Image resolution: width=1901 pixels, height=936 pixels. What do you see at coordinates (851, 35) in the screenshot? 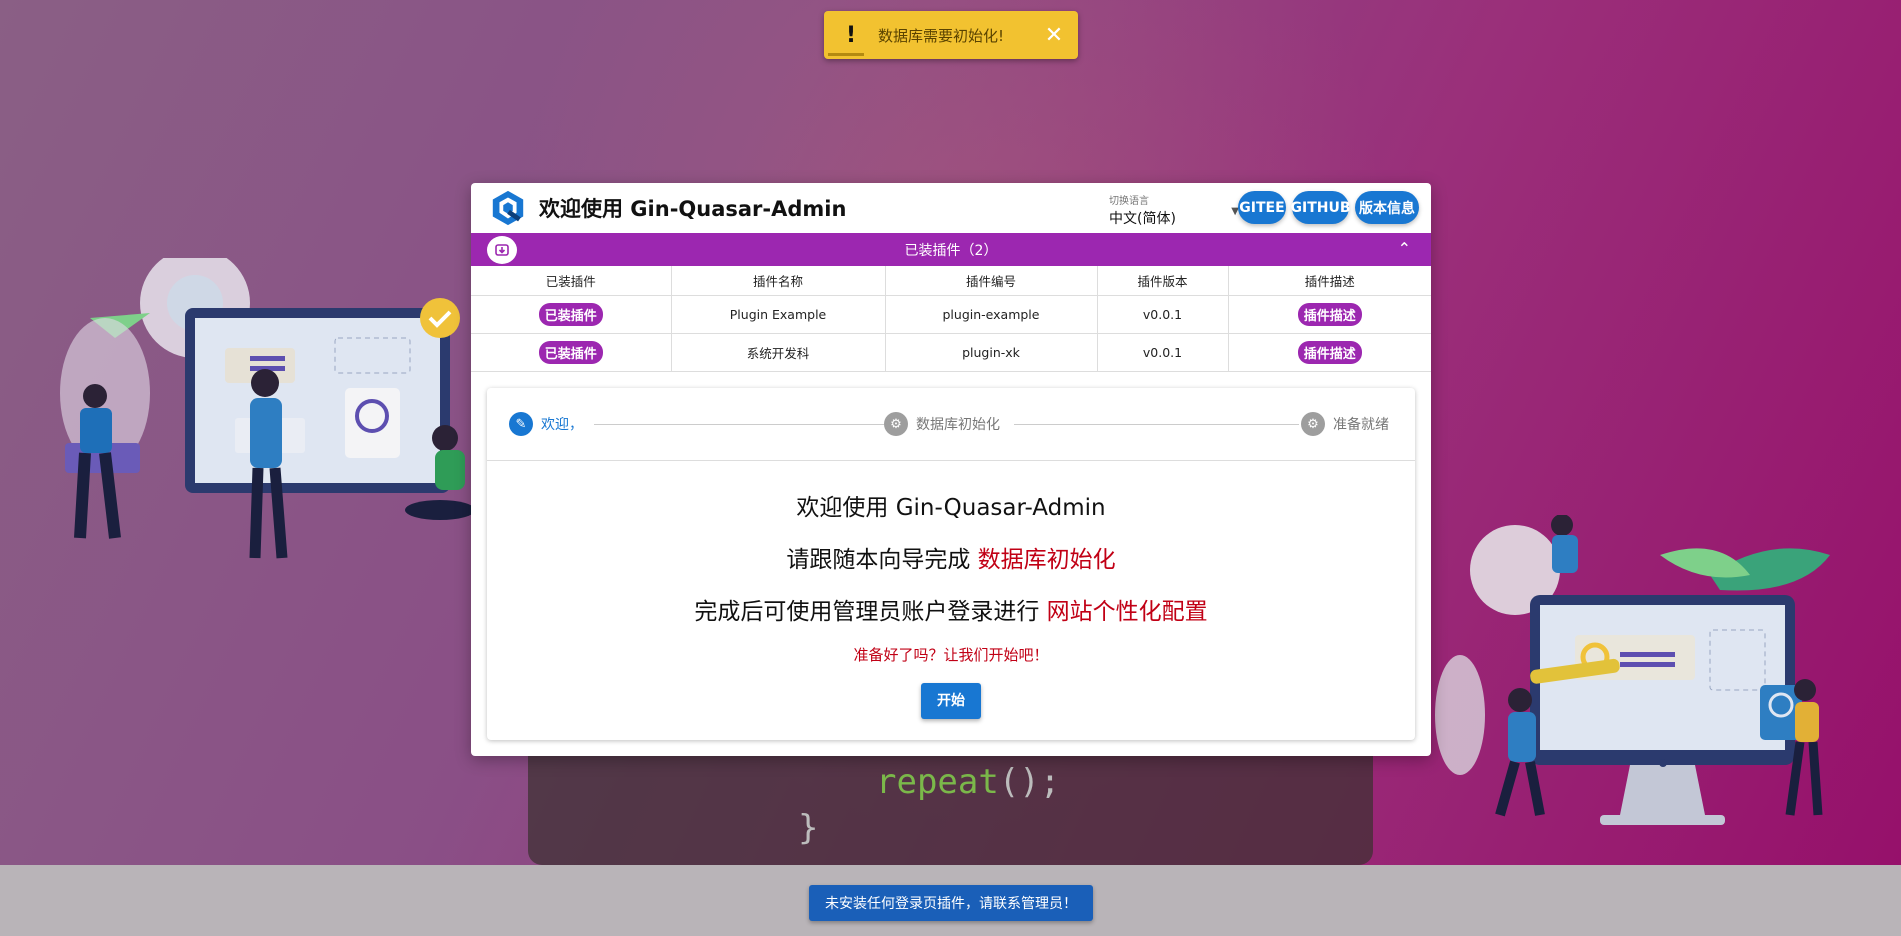
I see `exclamation-icon: !` at bounding box center [851, 35].